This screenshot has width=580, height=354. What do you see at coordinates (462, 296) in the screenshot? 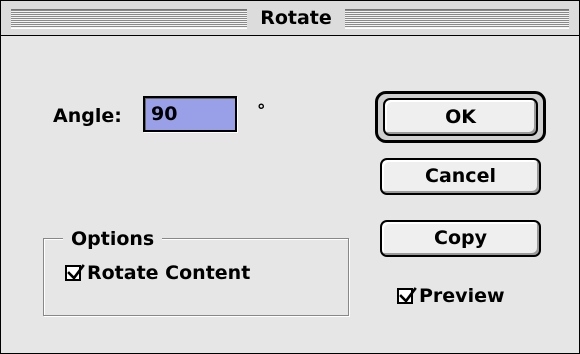
I see `preview-label: Preview` at bounding box center [462, 296].